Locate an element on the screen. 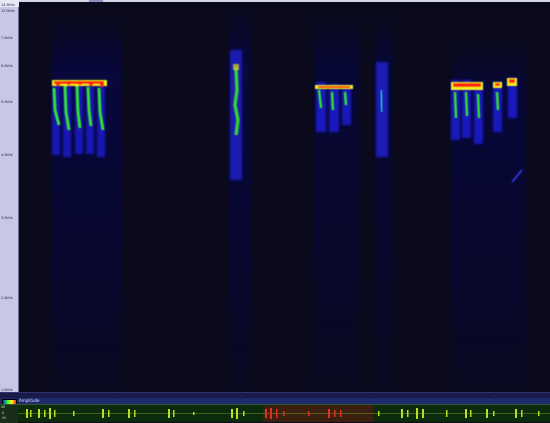 This screenshot has width=550, height=423. freq-tick: 6.0kHz is located at coordinates (10, 66).